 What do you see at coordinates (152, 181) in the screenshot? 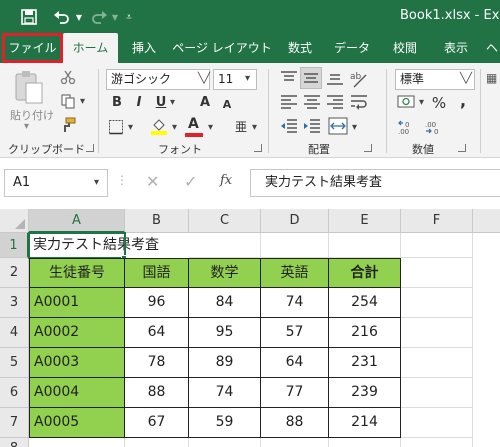
I see `cancel-entry-icon: ✕` at bounding box center [152, 181].